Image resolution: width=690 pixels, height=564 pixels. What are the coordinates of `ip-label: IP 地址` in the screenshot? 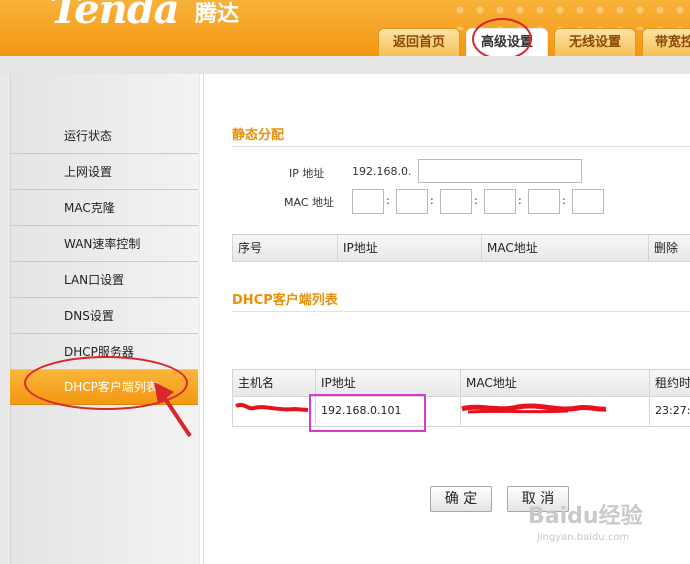 It's located at (307, 173).